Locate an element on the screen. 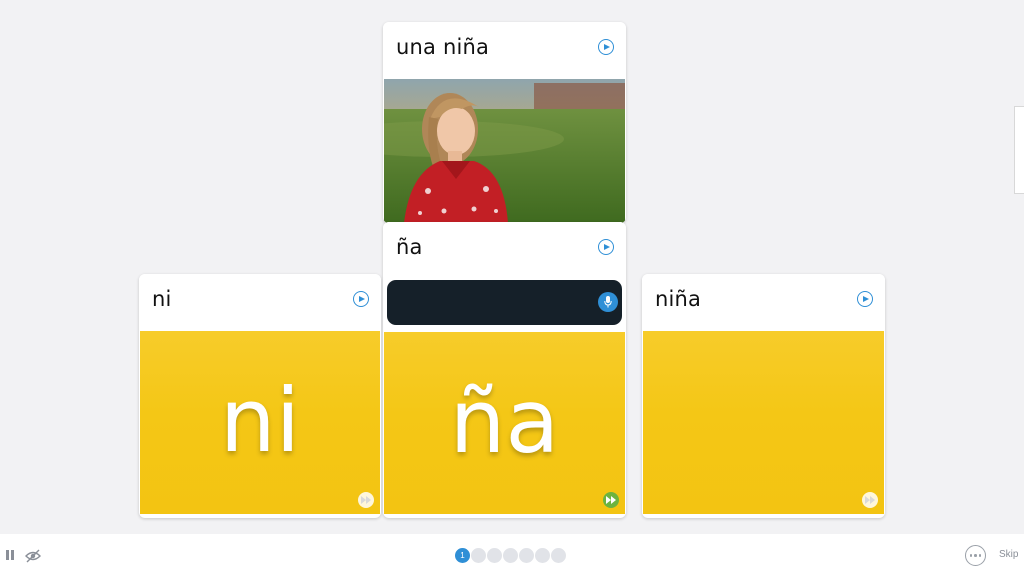 The width and height of the screenshot is (1024, 576). syllable-panel: ña is located at coordinates (504, 423).